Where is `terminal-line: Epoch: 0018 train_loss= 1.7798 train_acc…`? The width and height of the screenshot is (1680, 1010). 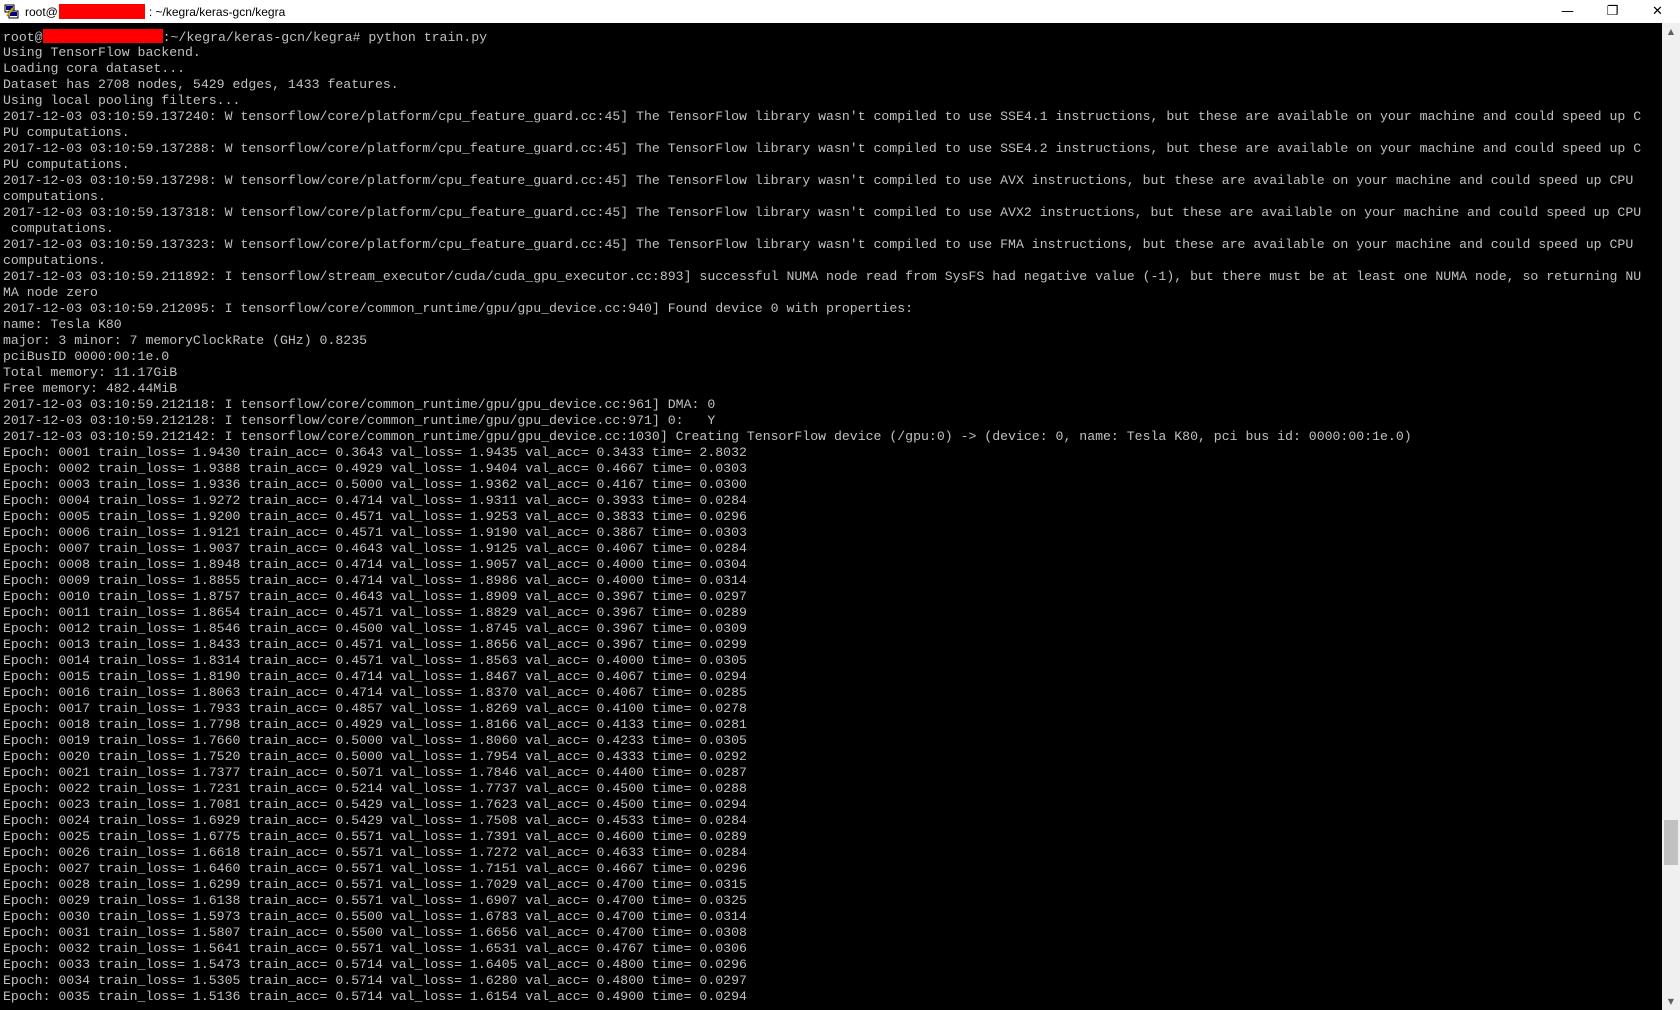 terminal-line: Epoch: 0018 train_loss= 1.7798 train_acc… is located at coordinates (375, 724).